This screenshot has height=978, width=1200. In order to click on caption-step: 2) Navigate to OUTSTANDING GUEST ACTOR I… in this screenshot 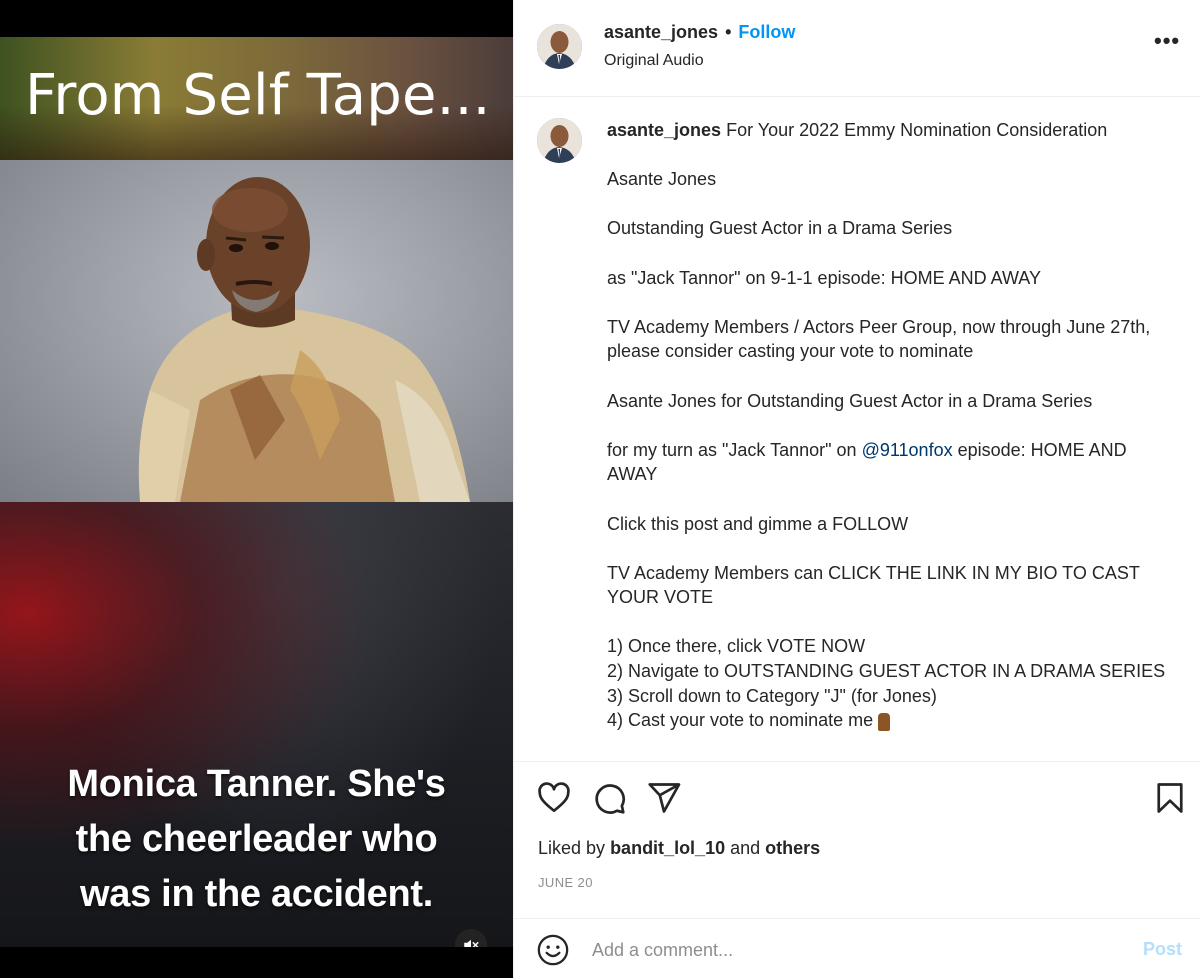, I will do `click(886, 671)`.